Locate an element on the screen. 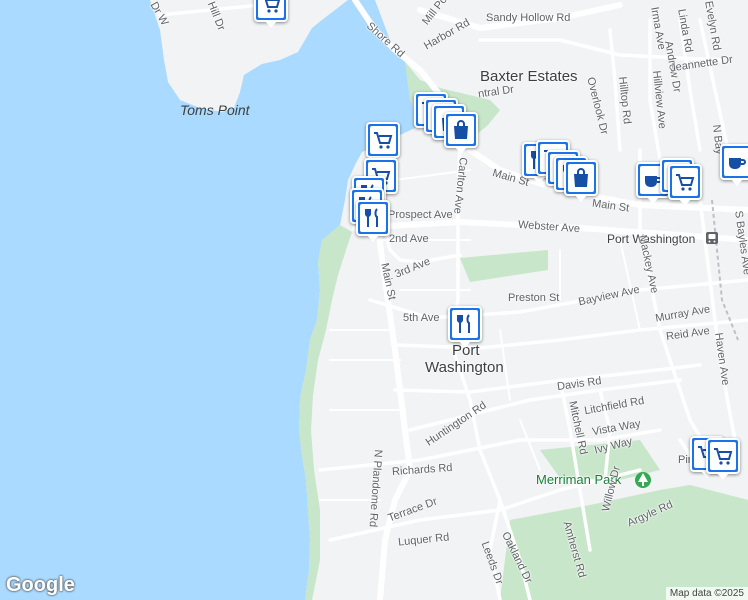  street-label: Sandy Hollow Rd is located at coordinates (528, 18).